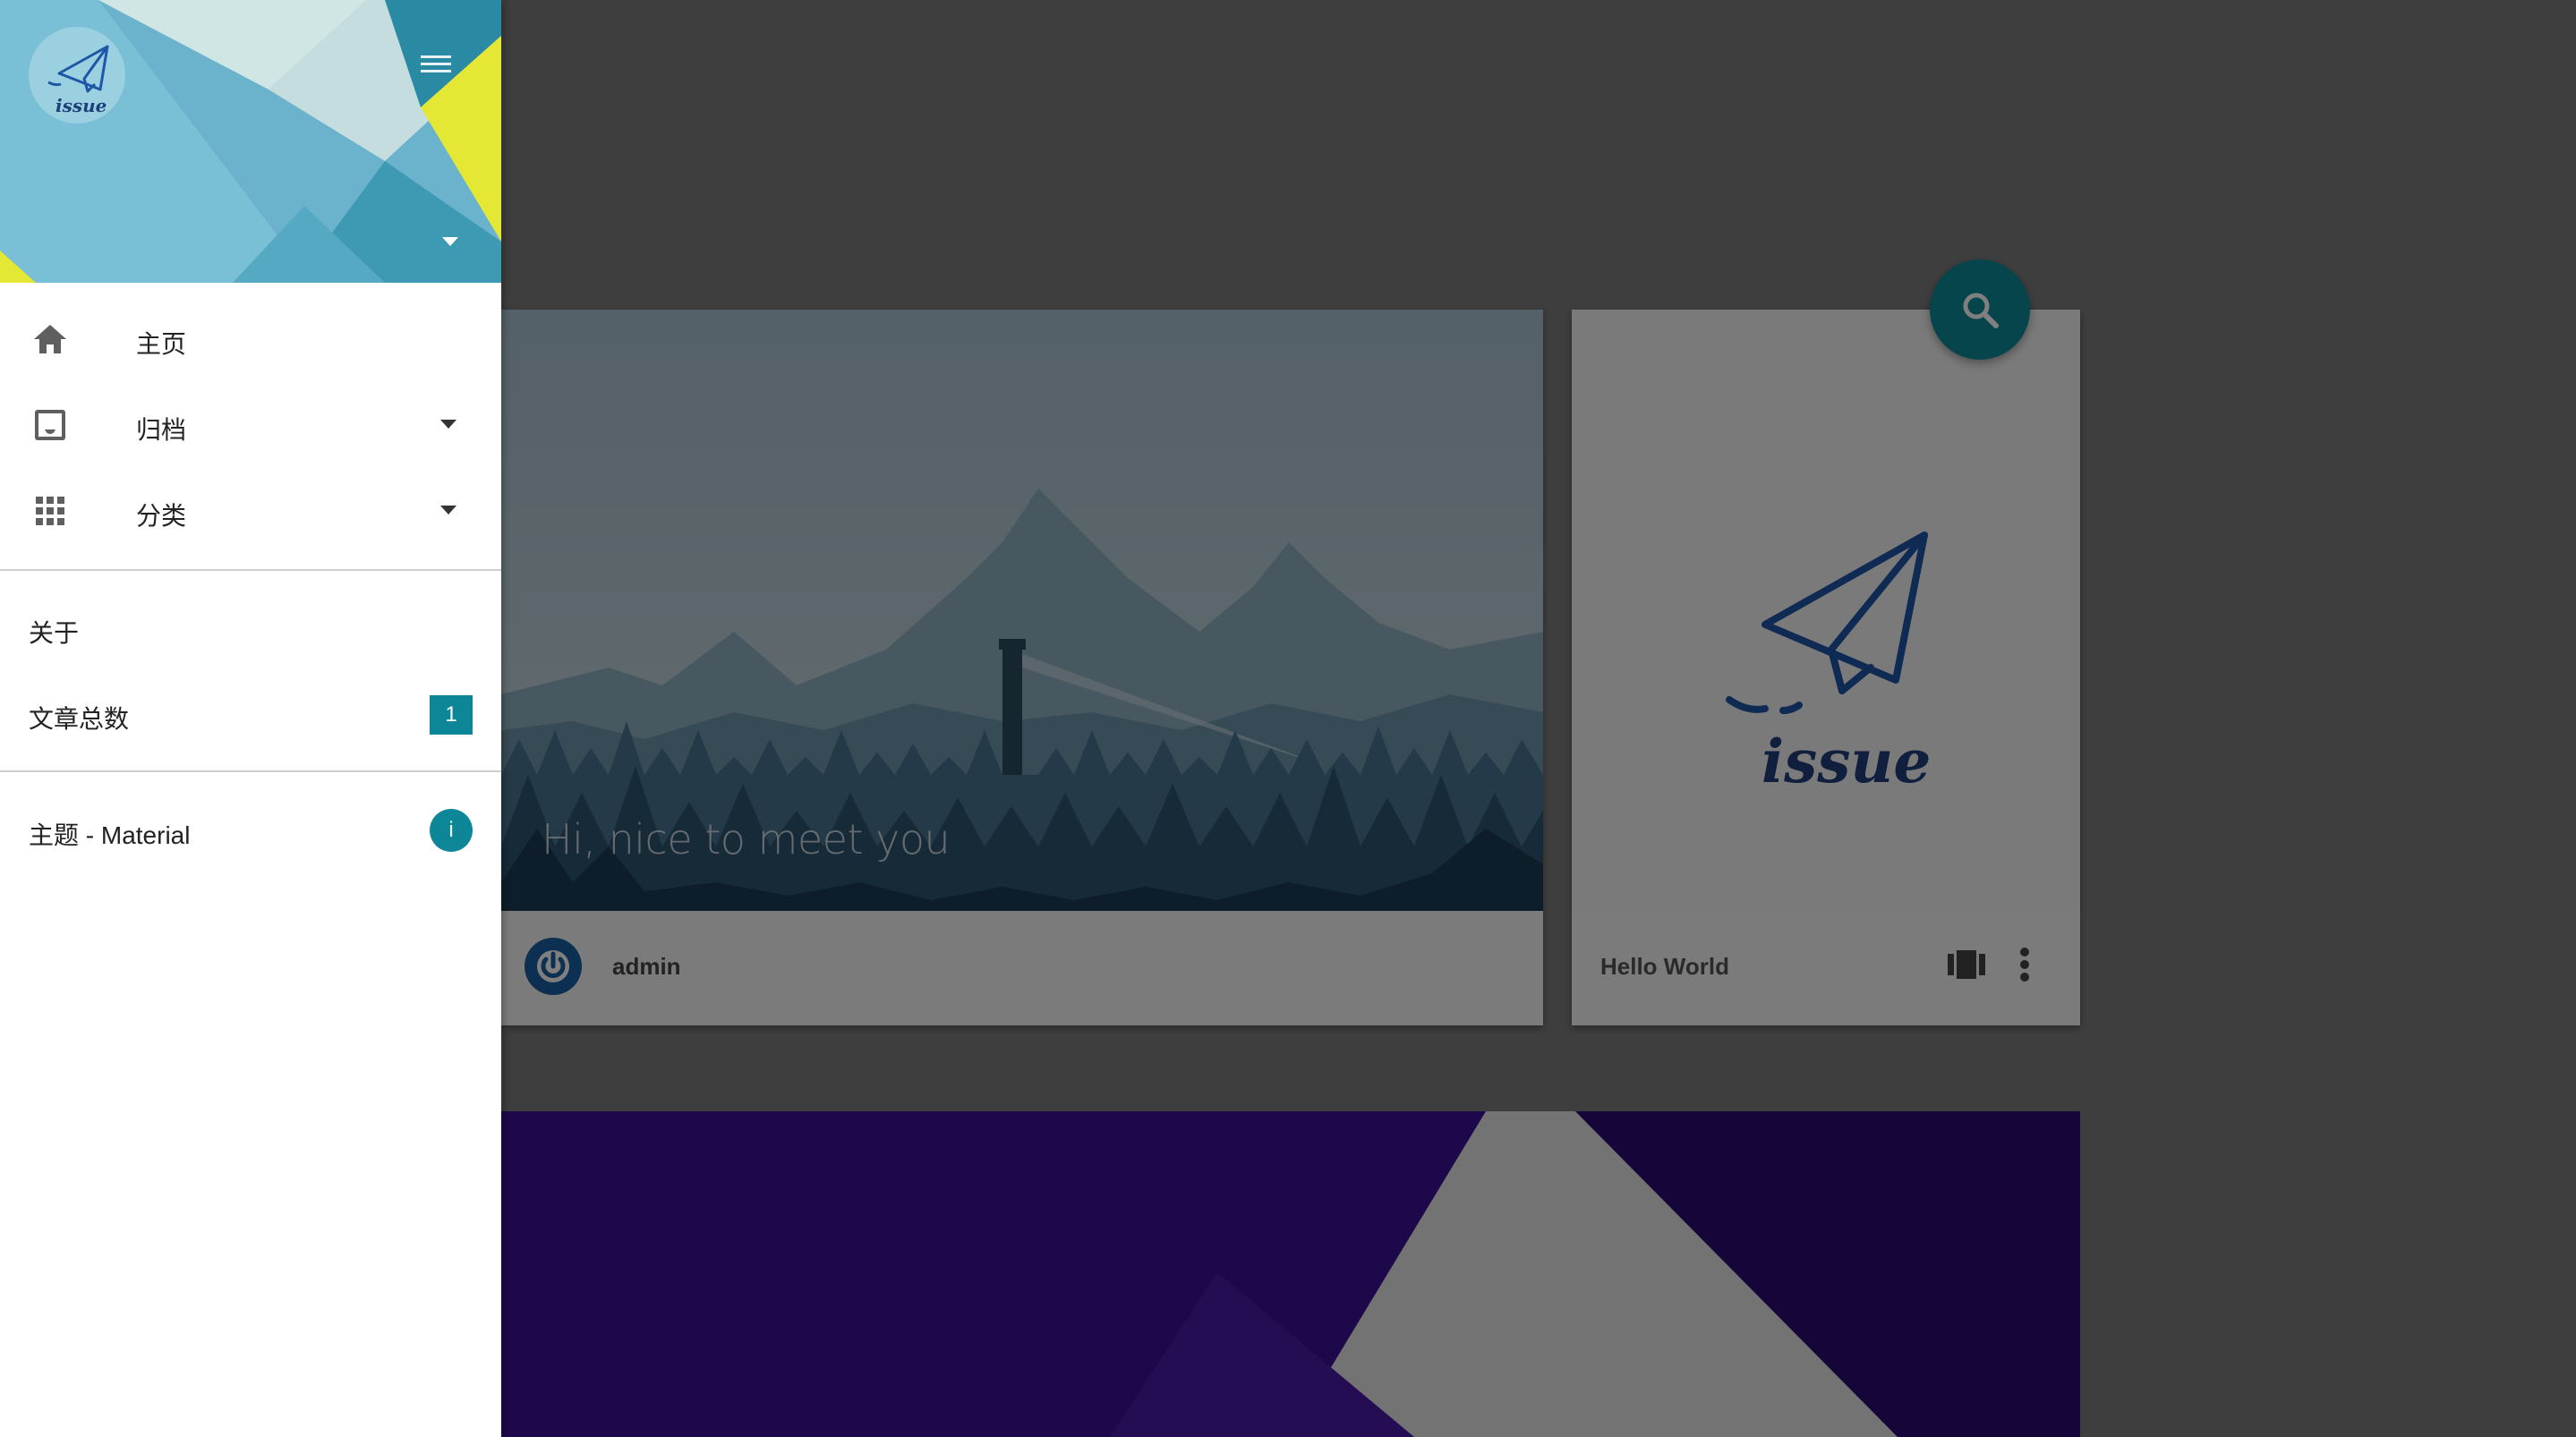 The width and height of the screenshot is (2576, 1437). Describe the element at coordinates (250, 628) in the screenshot. I see `about-item: 关于` at that location.